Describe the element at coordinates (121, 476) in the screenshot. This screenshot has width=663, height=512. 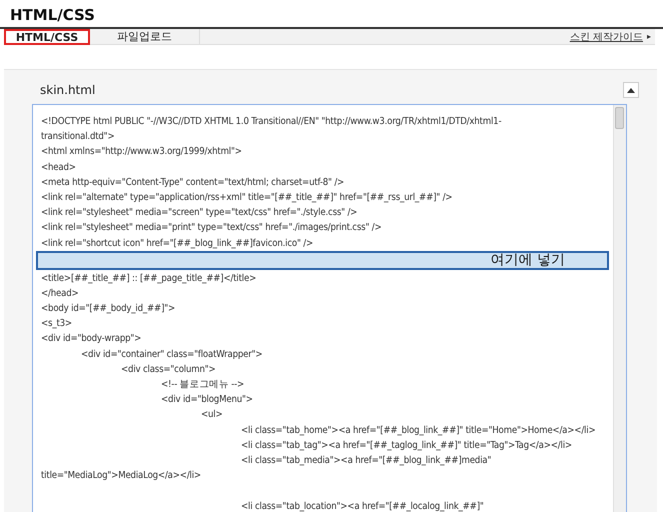
I see `code-line: title="MediaLog">MediaLog</a></li>` at that location.